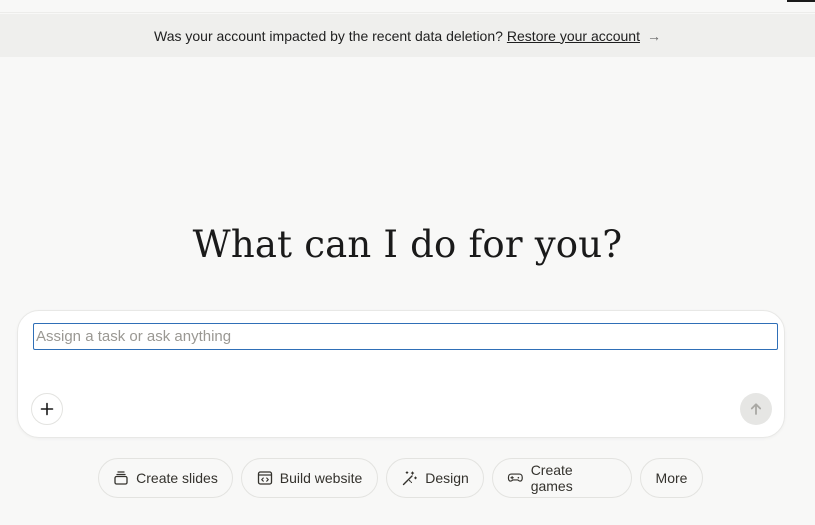 The image size is (815, 525). I want to click on more-label: More, so click(671, 478).